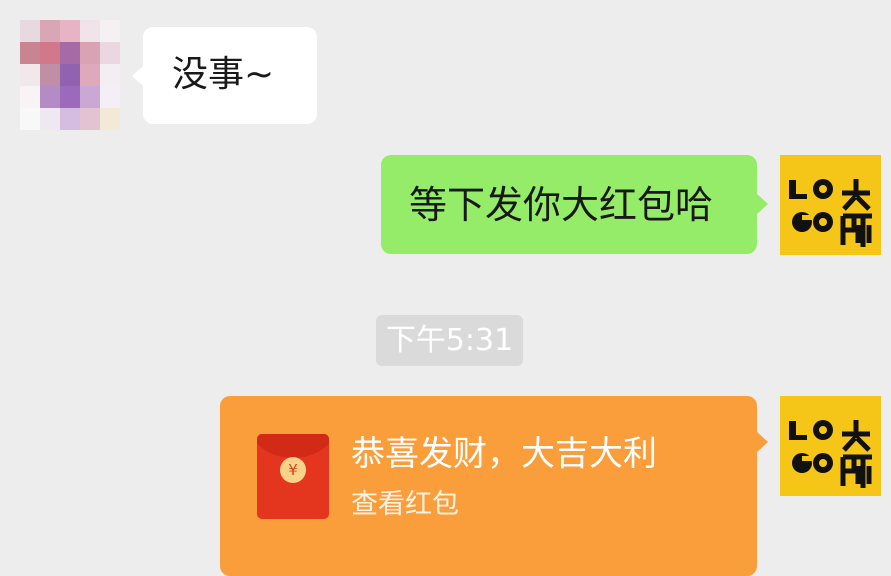  I want to click on incoming-message-bubble: 没事~, so click(224, 75).